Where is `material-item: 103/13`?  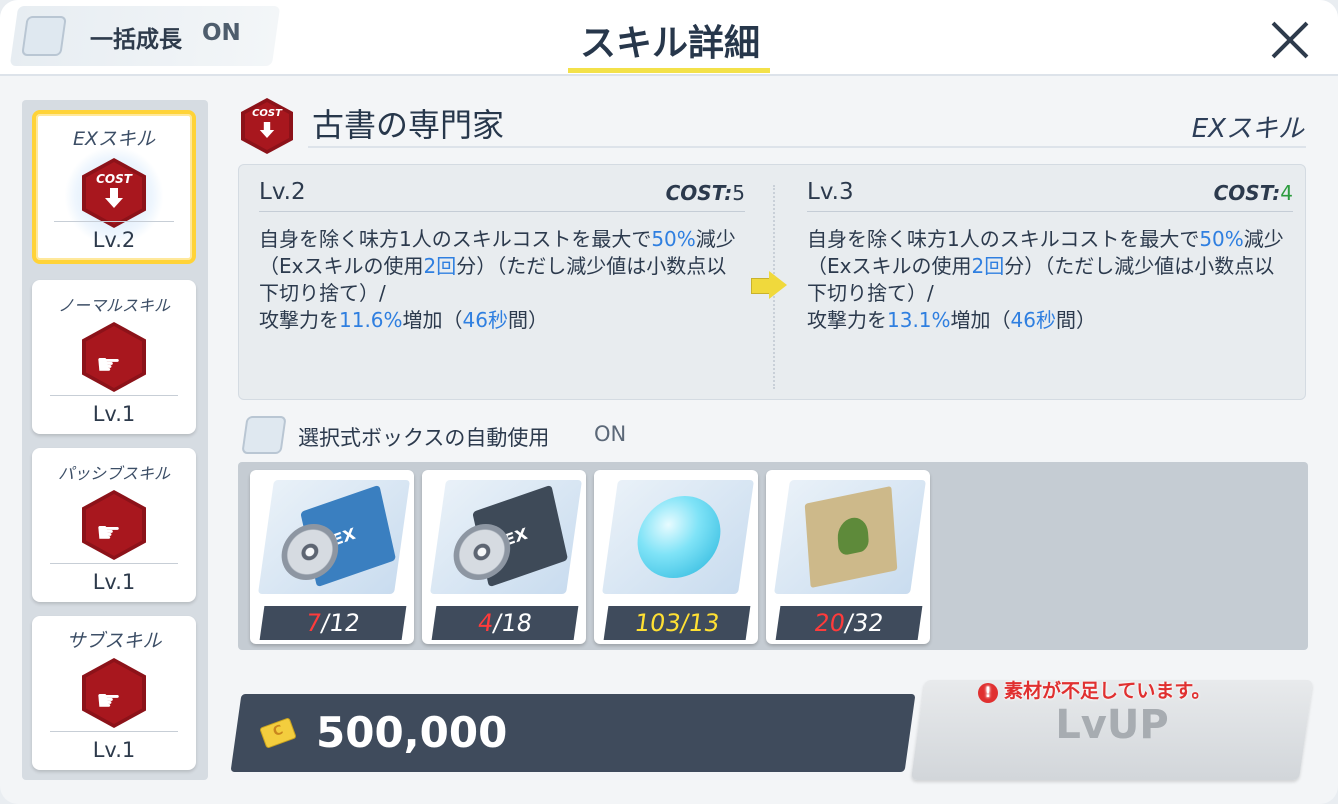 material-item: 103/13 is located at coordinates (676, 557).